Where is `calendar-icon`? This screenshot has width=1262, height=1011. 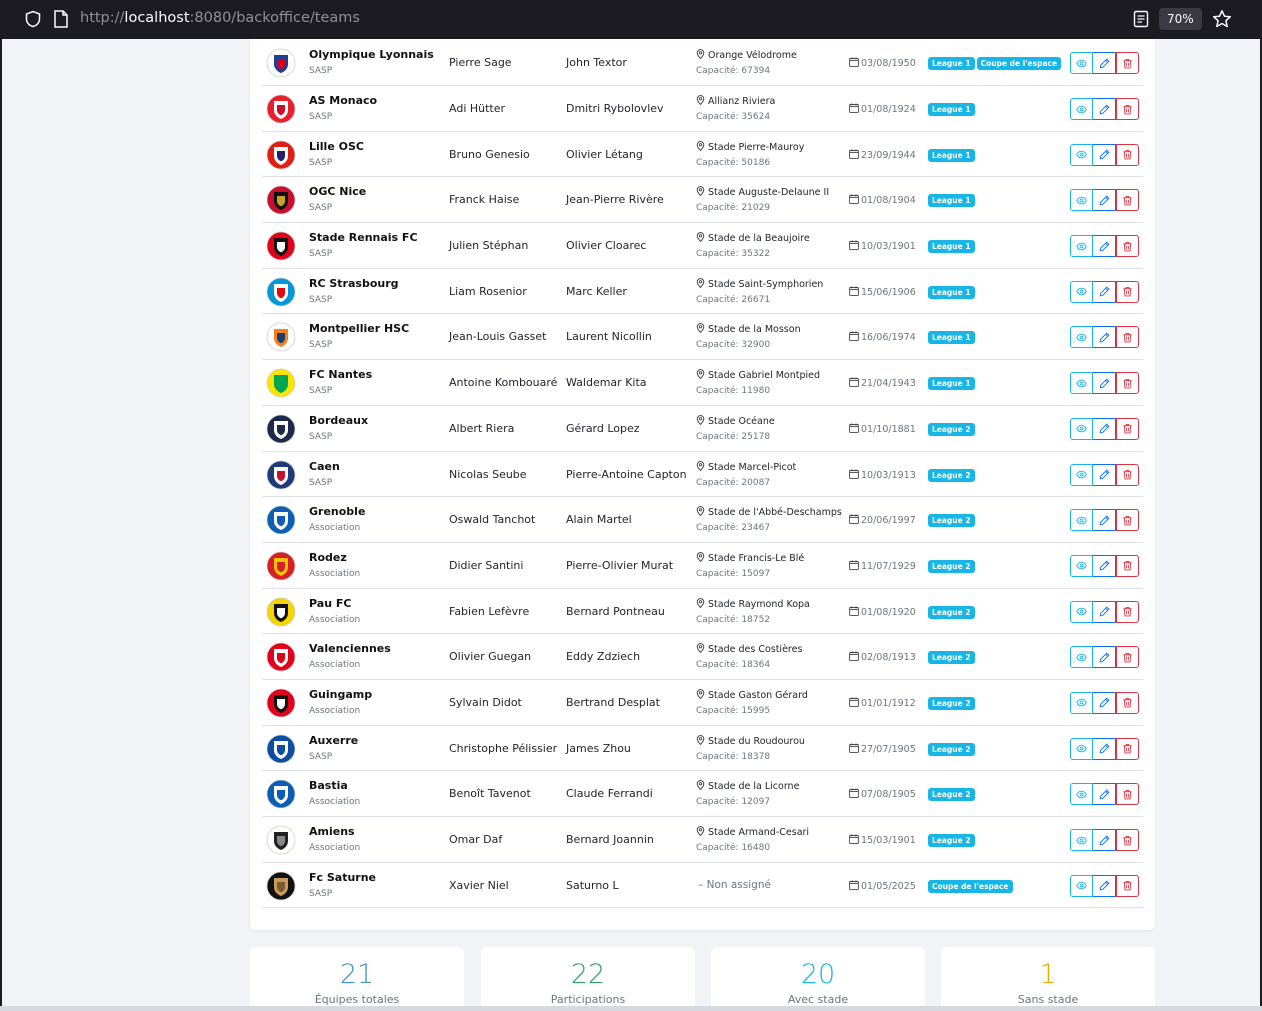
calendar-icon is located at coordinates (854, 520).